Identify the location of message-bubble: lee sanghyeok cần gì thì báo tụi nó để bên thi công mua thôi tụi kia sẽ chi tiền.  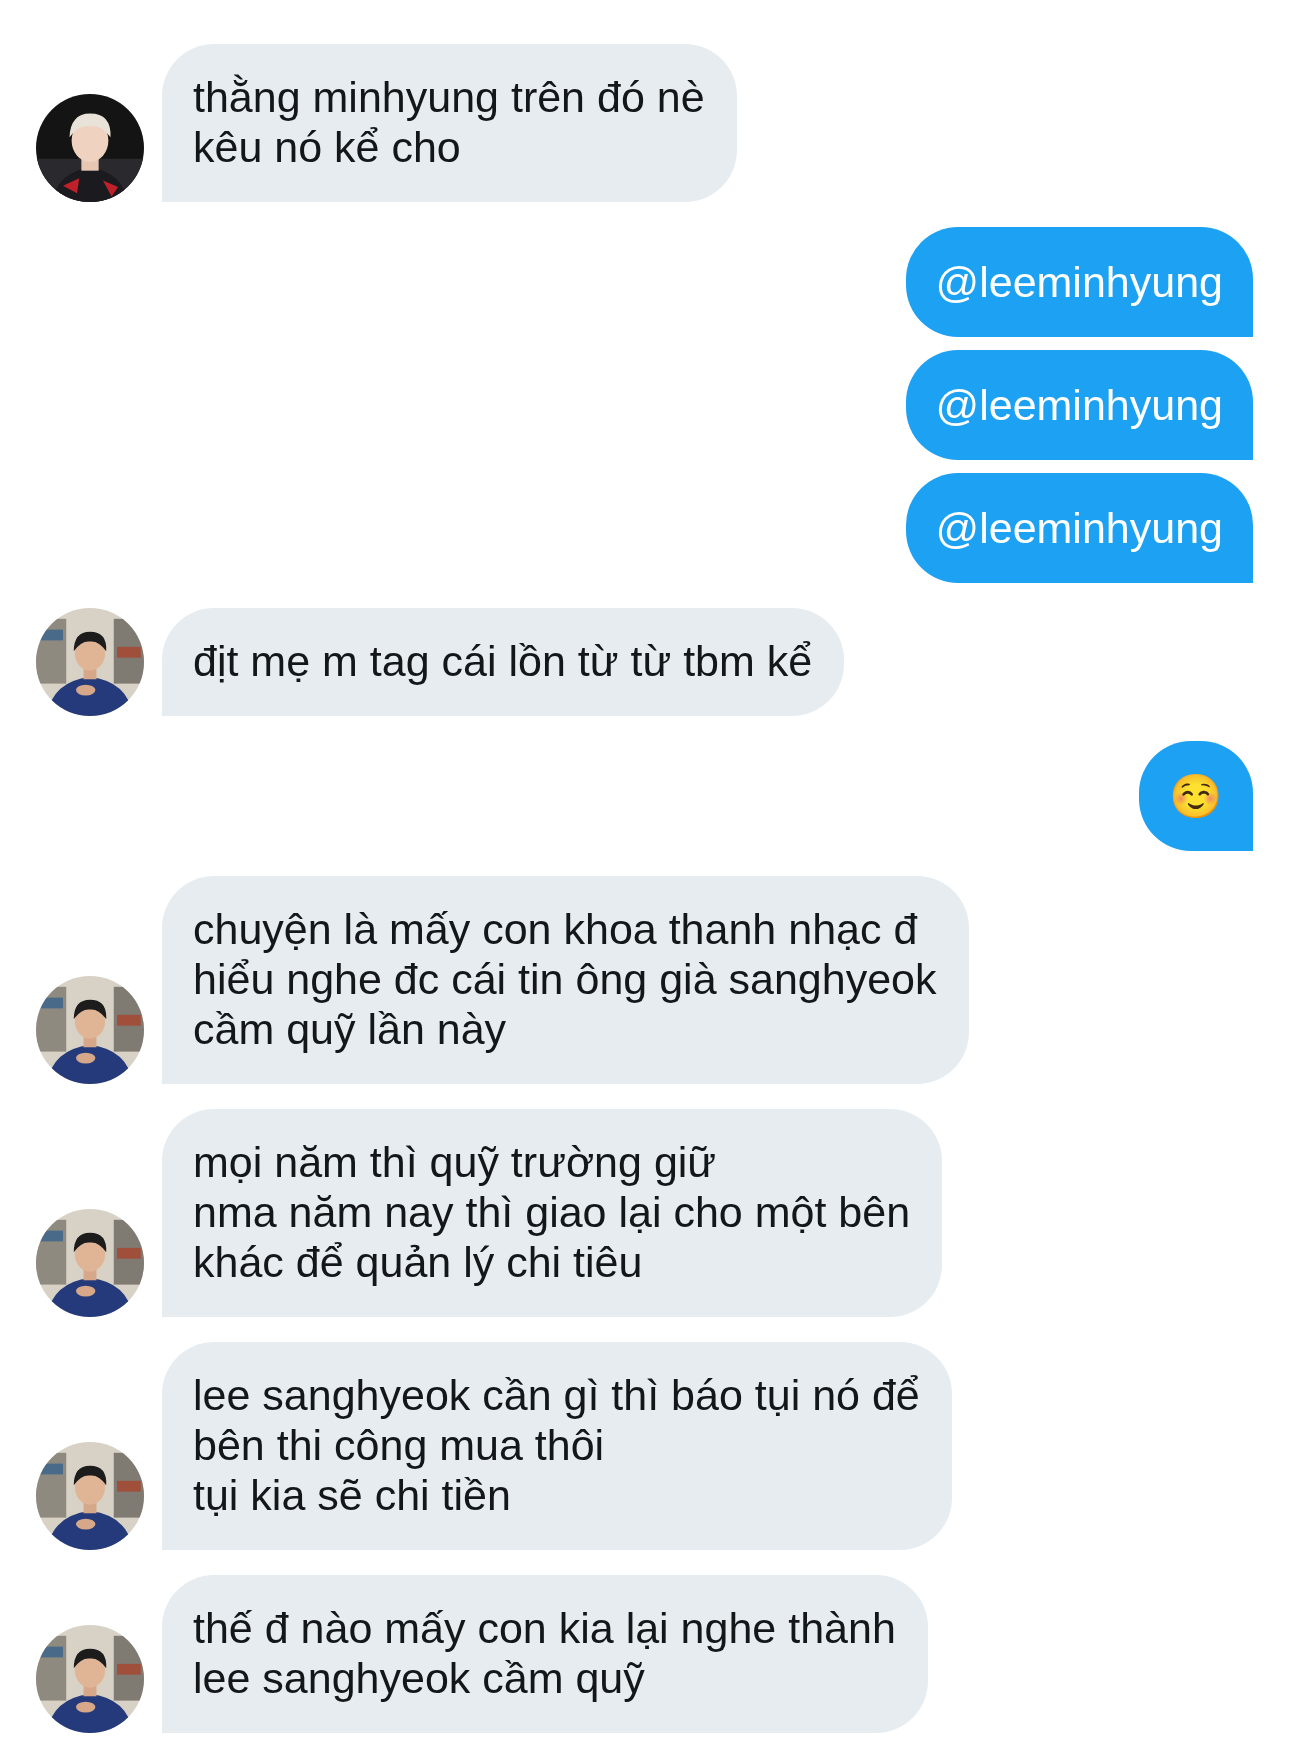
(557, 1446).